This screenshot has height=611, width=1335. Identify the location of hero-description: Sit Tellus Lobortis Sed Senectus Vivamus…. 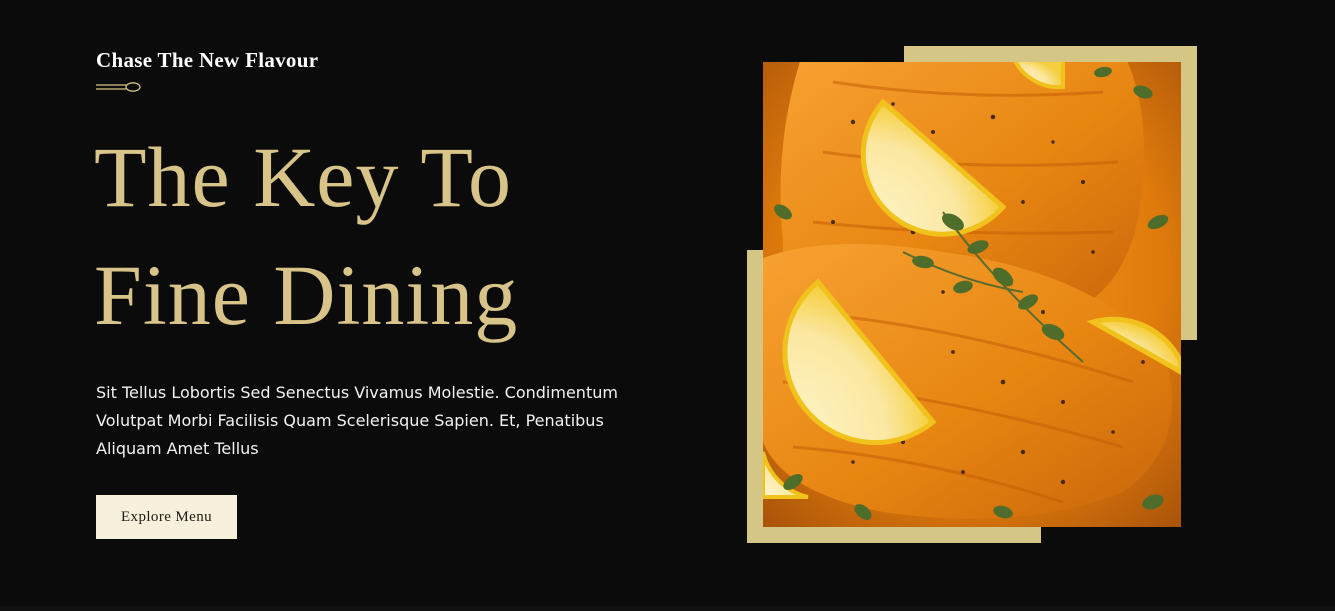
(357, 420).